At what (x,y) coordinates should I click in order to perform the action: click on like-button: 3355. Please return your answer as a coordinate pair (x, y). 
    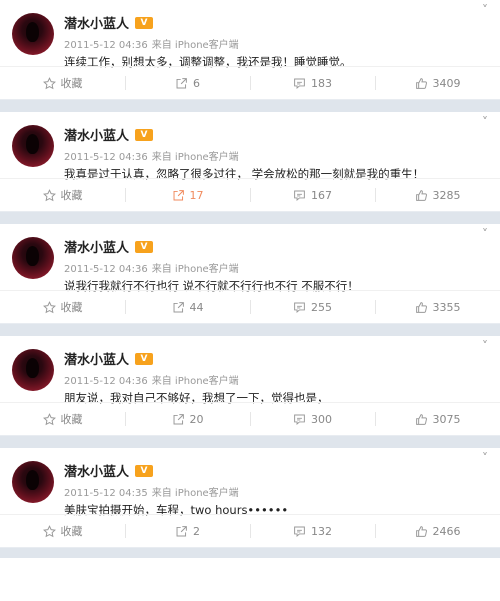
    Looking at the image, I should click on (437, 307).